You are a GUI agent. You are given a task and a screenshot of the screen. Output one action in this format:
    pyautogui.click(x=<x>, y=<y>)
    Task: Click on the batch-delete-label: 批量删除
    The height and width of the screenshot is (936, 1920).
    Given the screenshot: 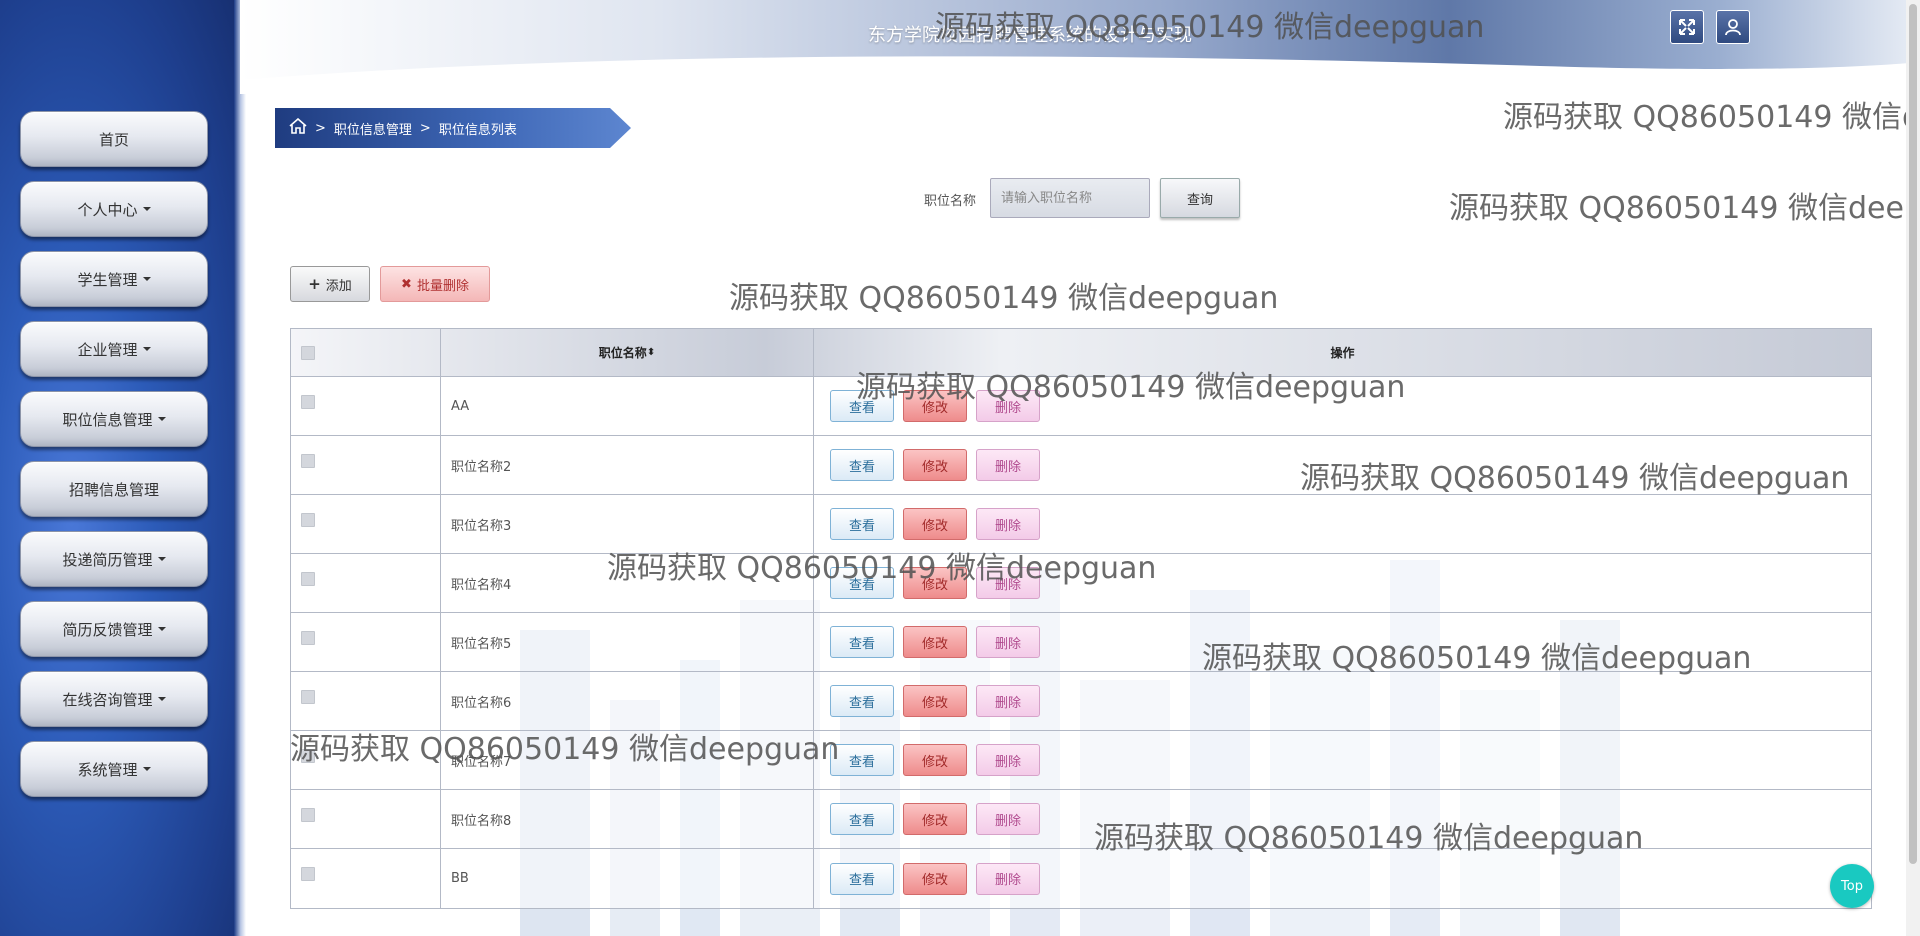 What is the action you would take?
    pyautogui.click(x=442, y=286)
    